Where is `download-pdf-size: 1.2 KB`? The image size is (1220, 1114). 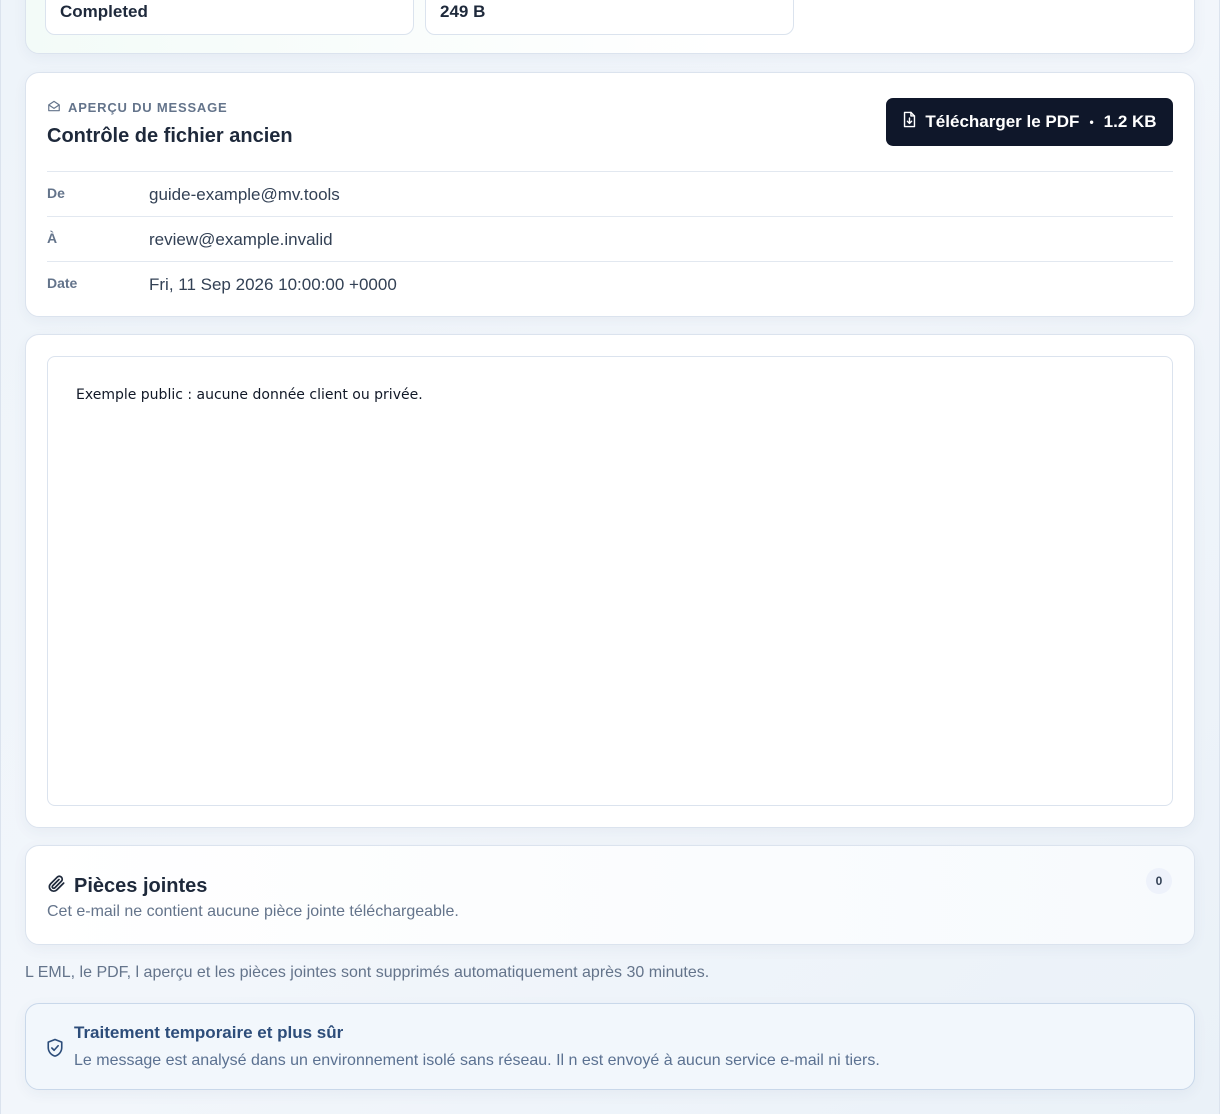 download-pdf-size: 1.2 KB is located at coordinates (1130, 121).